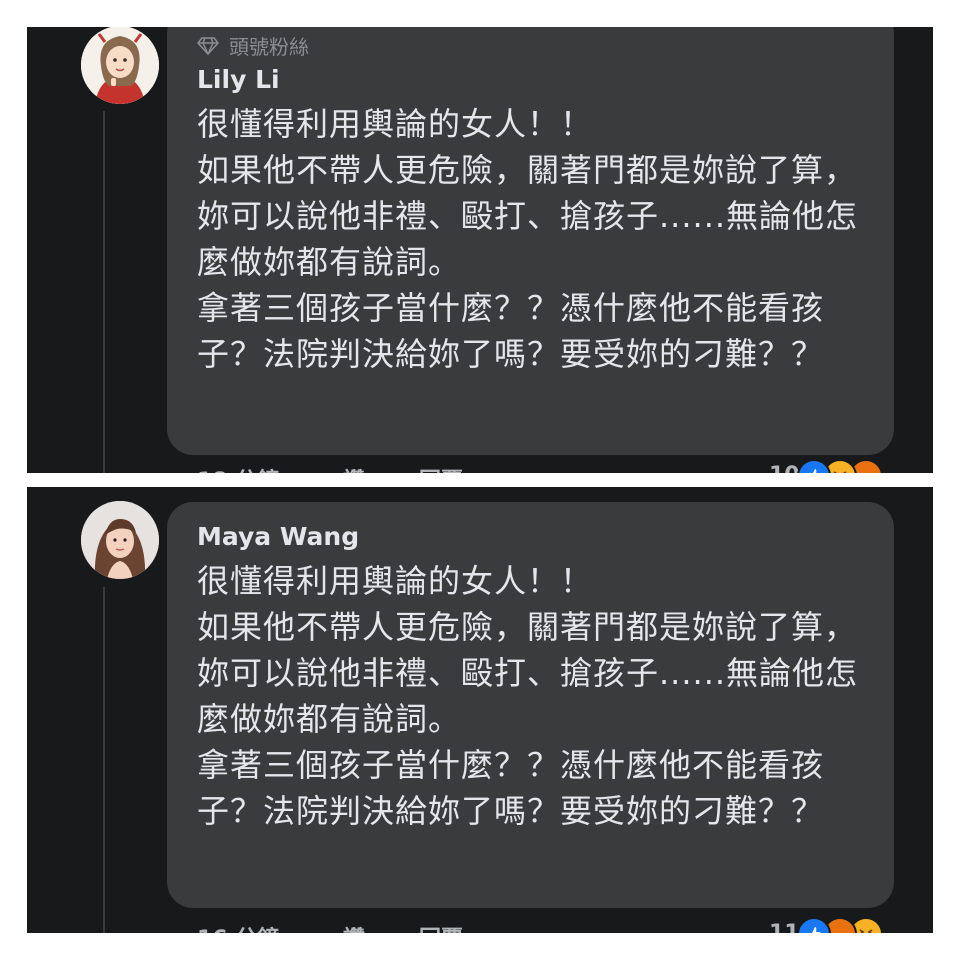 The width and height of the screenshot is (960, 960). Describe the element at coordinates (784, 927) in the screenshot. I see `reaction-count: 11` at that location.